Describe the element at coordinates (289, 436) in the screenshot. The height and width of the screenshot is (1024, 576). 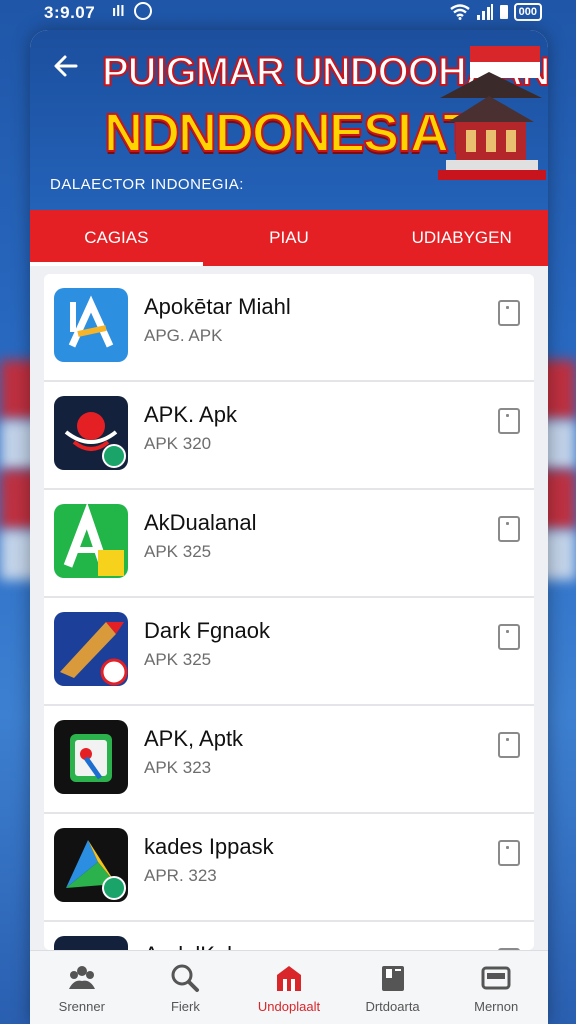
I see `list-item: APK. Apk APK 320` at that location.